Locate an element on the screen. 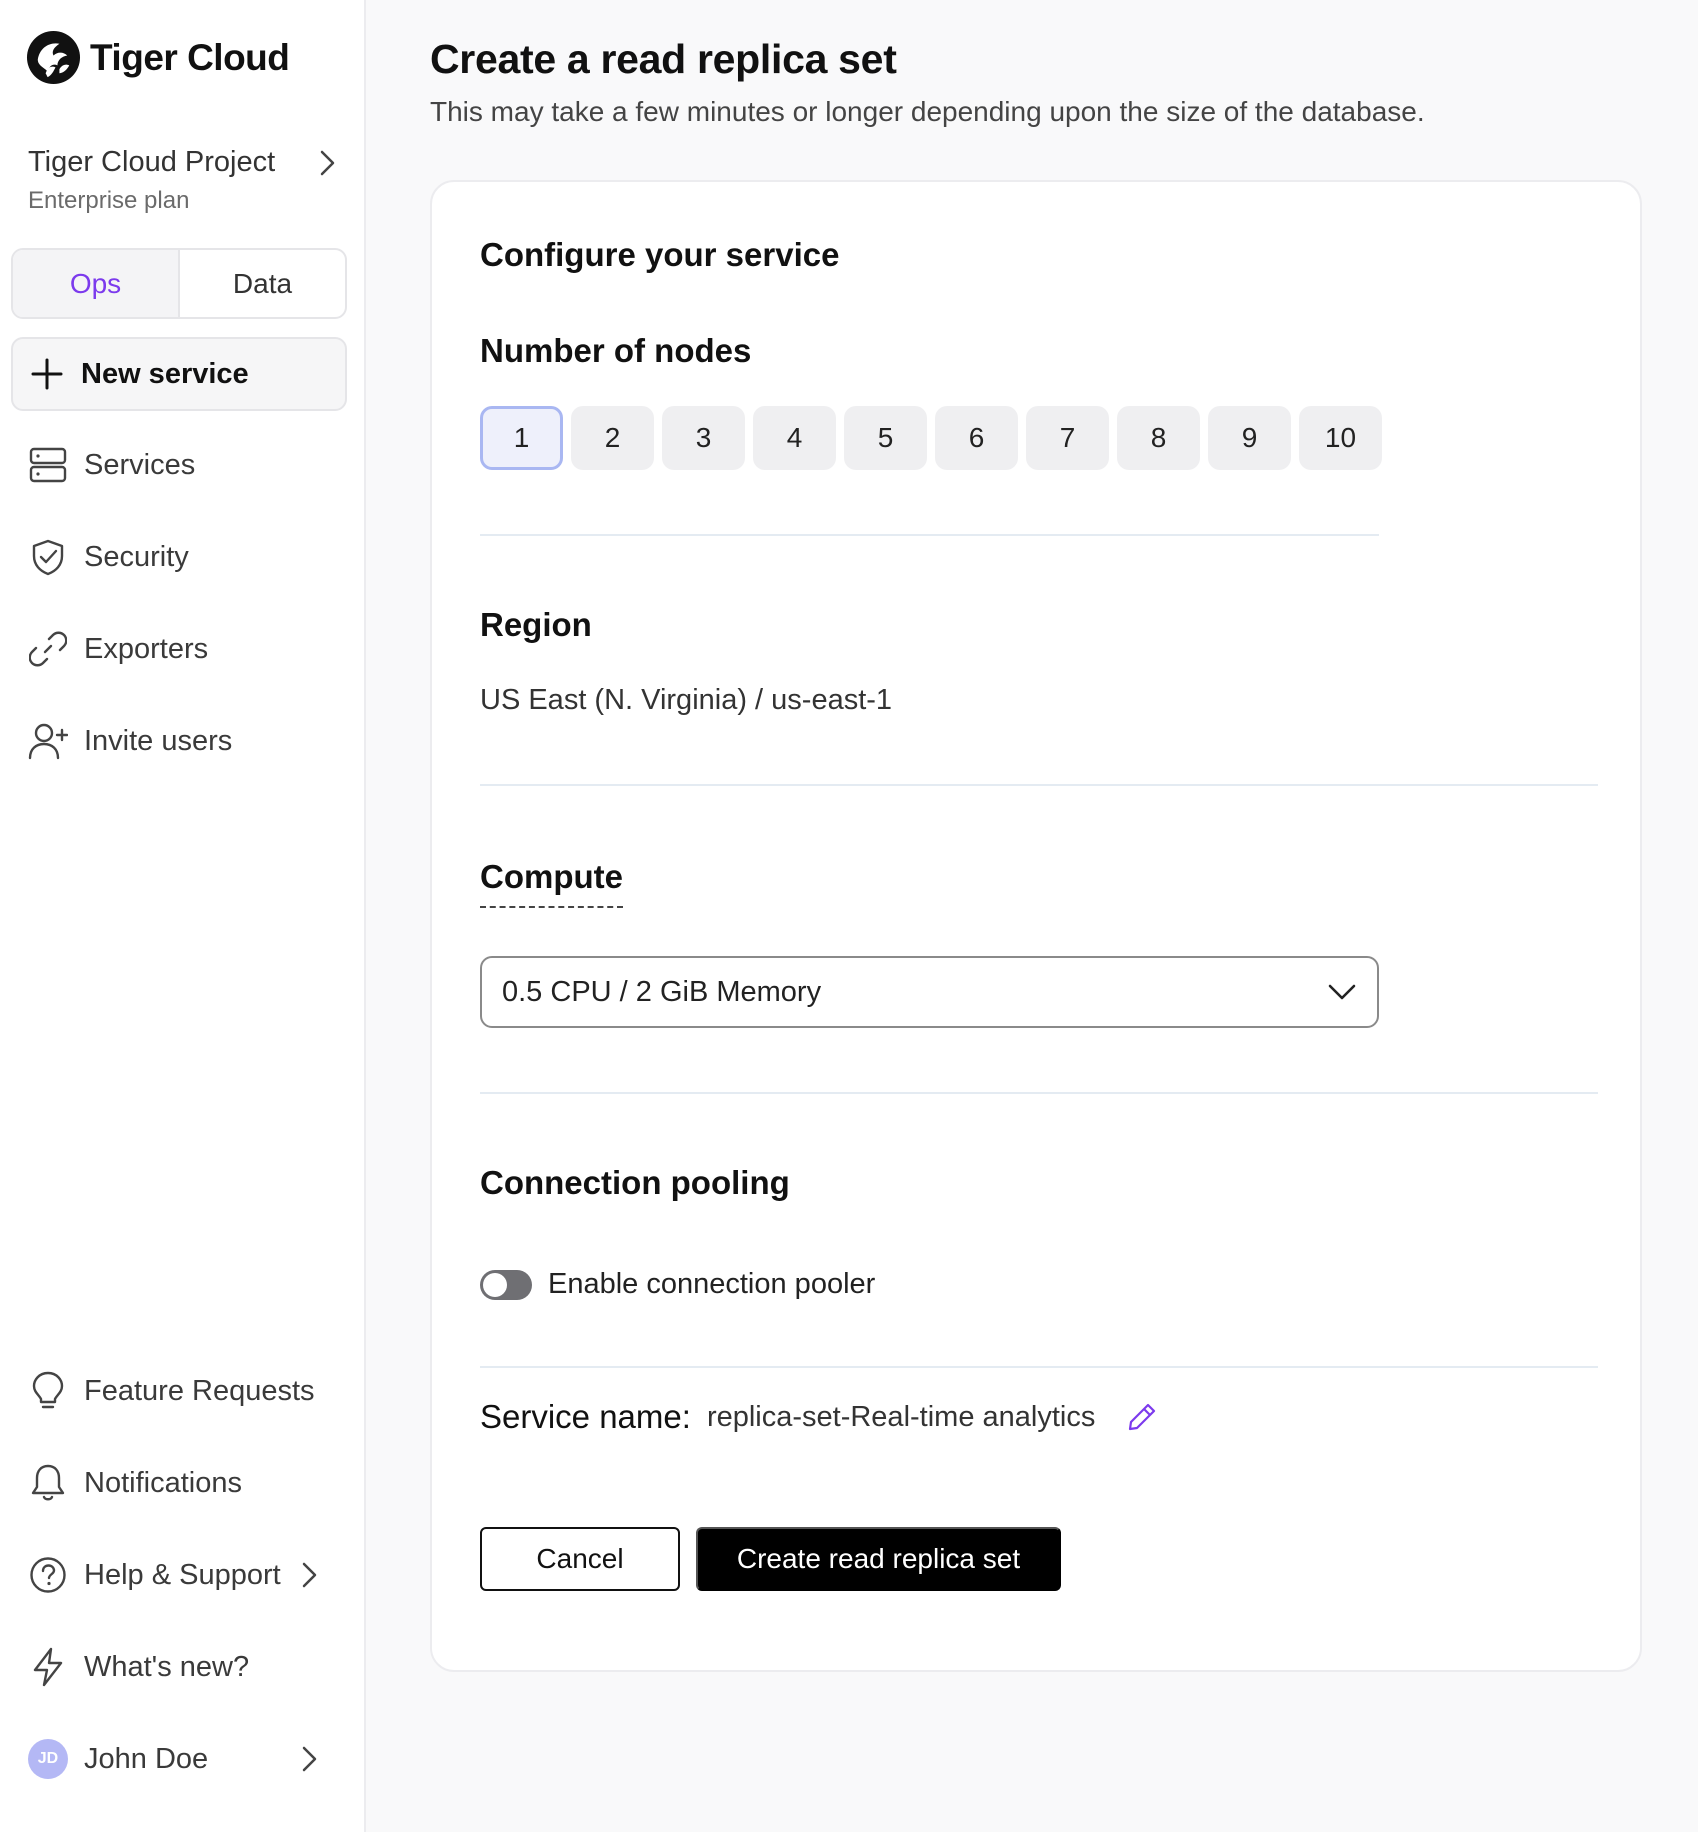 The height and width of the screenshot is (1832, 1698). sidebar-item-services: Services is located at coordinates (111, 465).